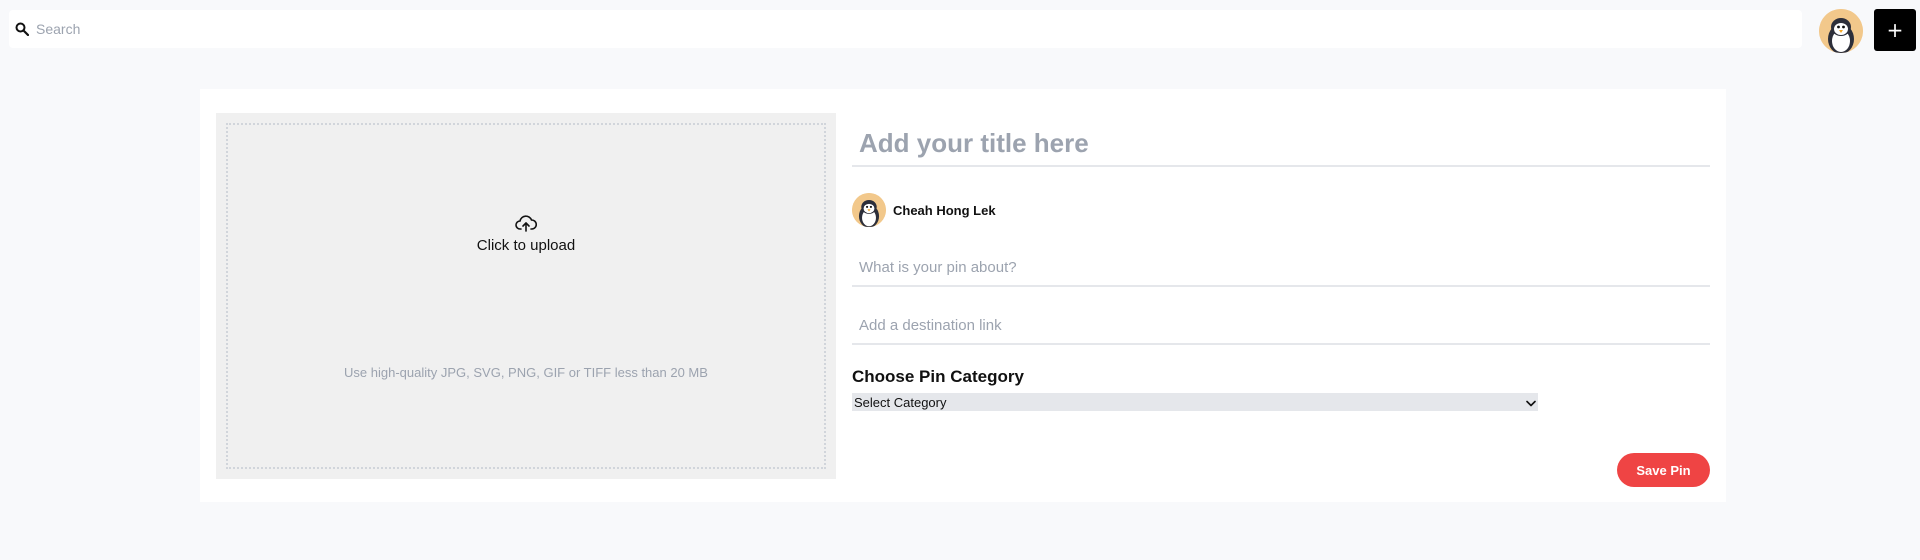 The image size is (1920, 560). What do you see at coordinates (1663, 470) in the screenshot?
I see `save-pin-button: Save Pin` at bounding box center [1663, 470].